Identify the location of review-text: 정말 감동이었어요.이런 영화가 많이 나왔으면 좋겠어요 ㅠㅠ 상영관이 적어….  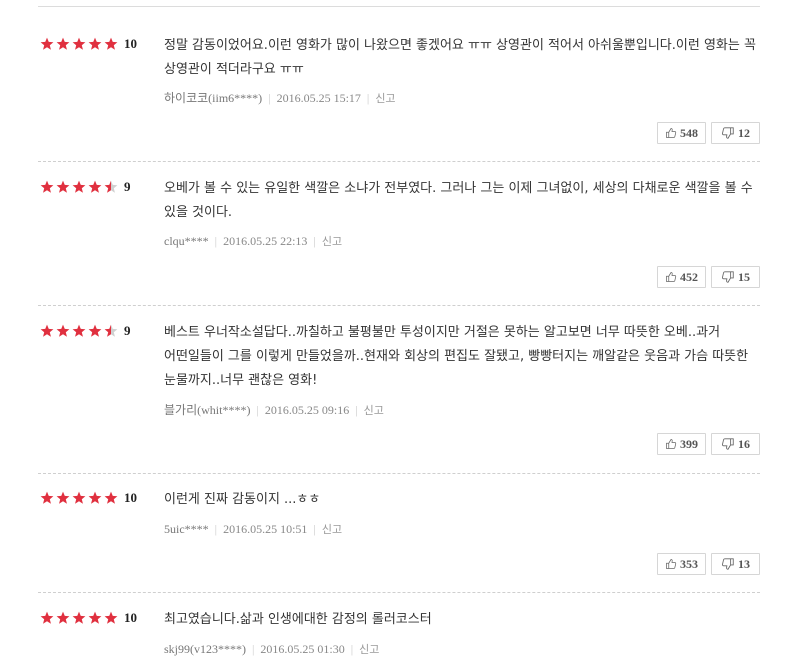
(460, 57).